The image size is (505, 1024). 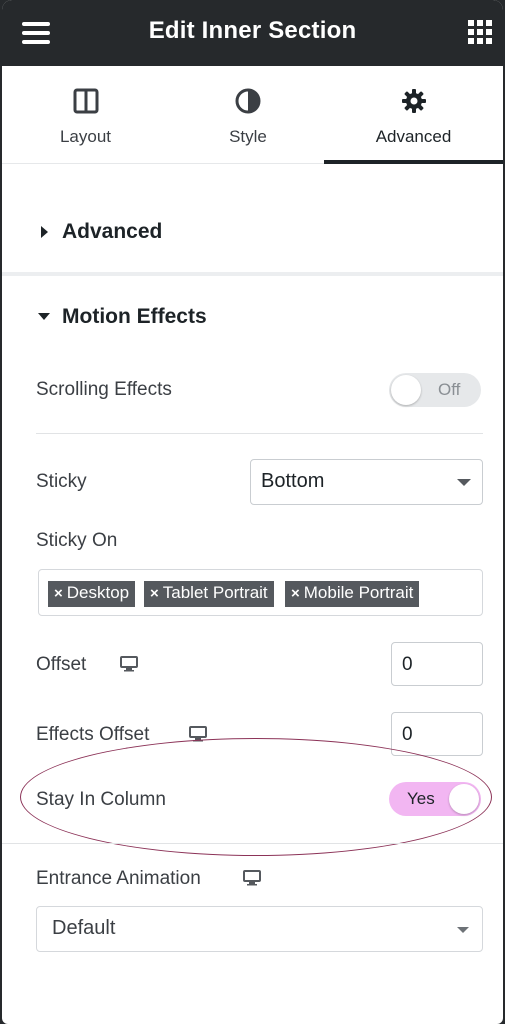 I want to click on tab-layout: Layout, so click(x=85, y=115).